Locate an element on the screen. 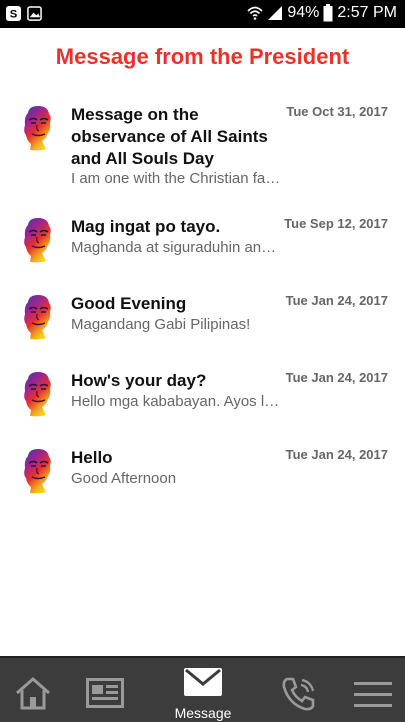 Image resolution: width=405 pixels, height=722 pixels. svg-text: S is located at coordinates (14, 15).